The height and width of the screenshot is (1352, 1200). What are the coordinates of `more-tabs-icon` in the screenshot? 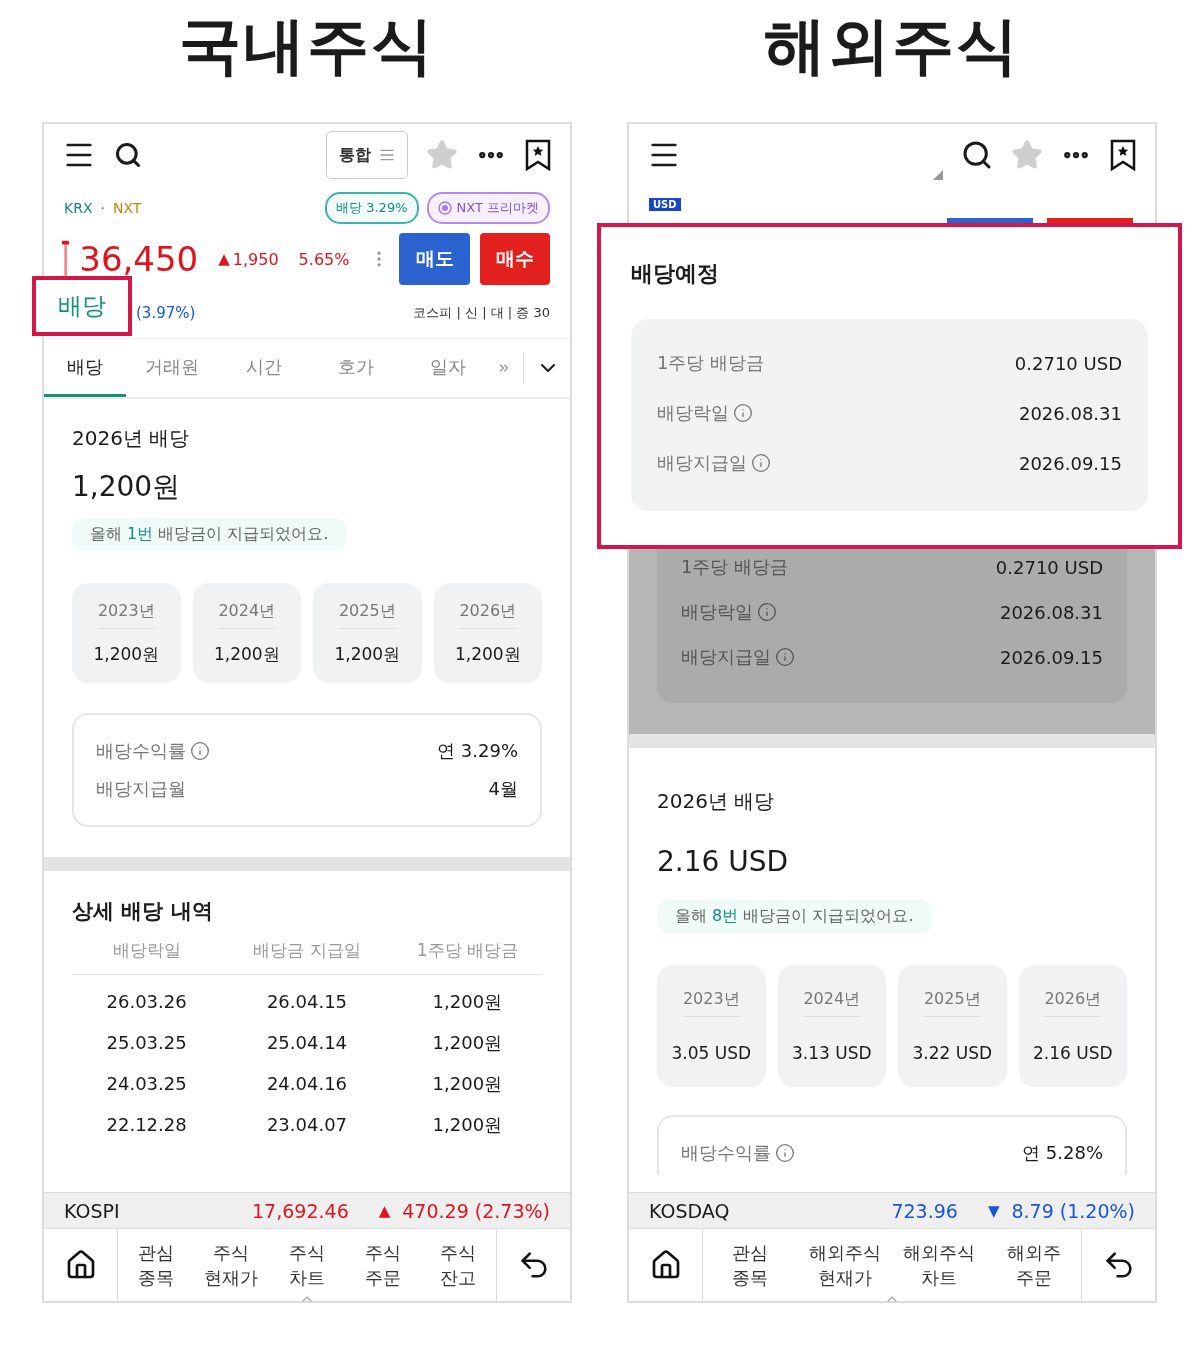 It's located at (504, 368).